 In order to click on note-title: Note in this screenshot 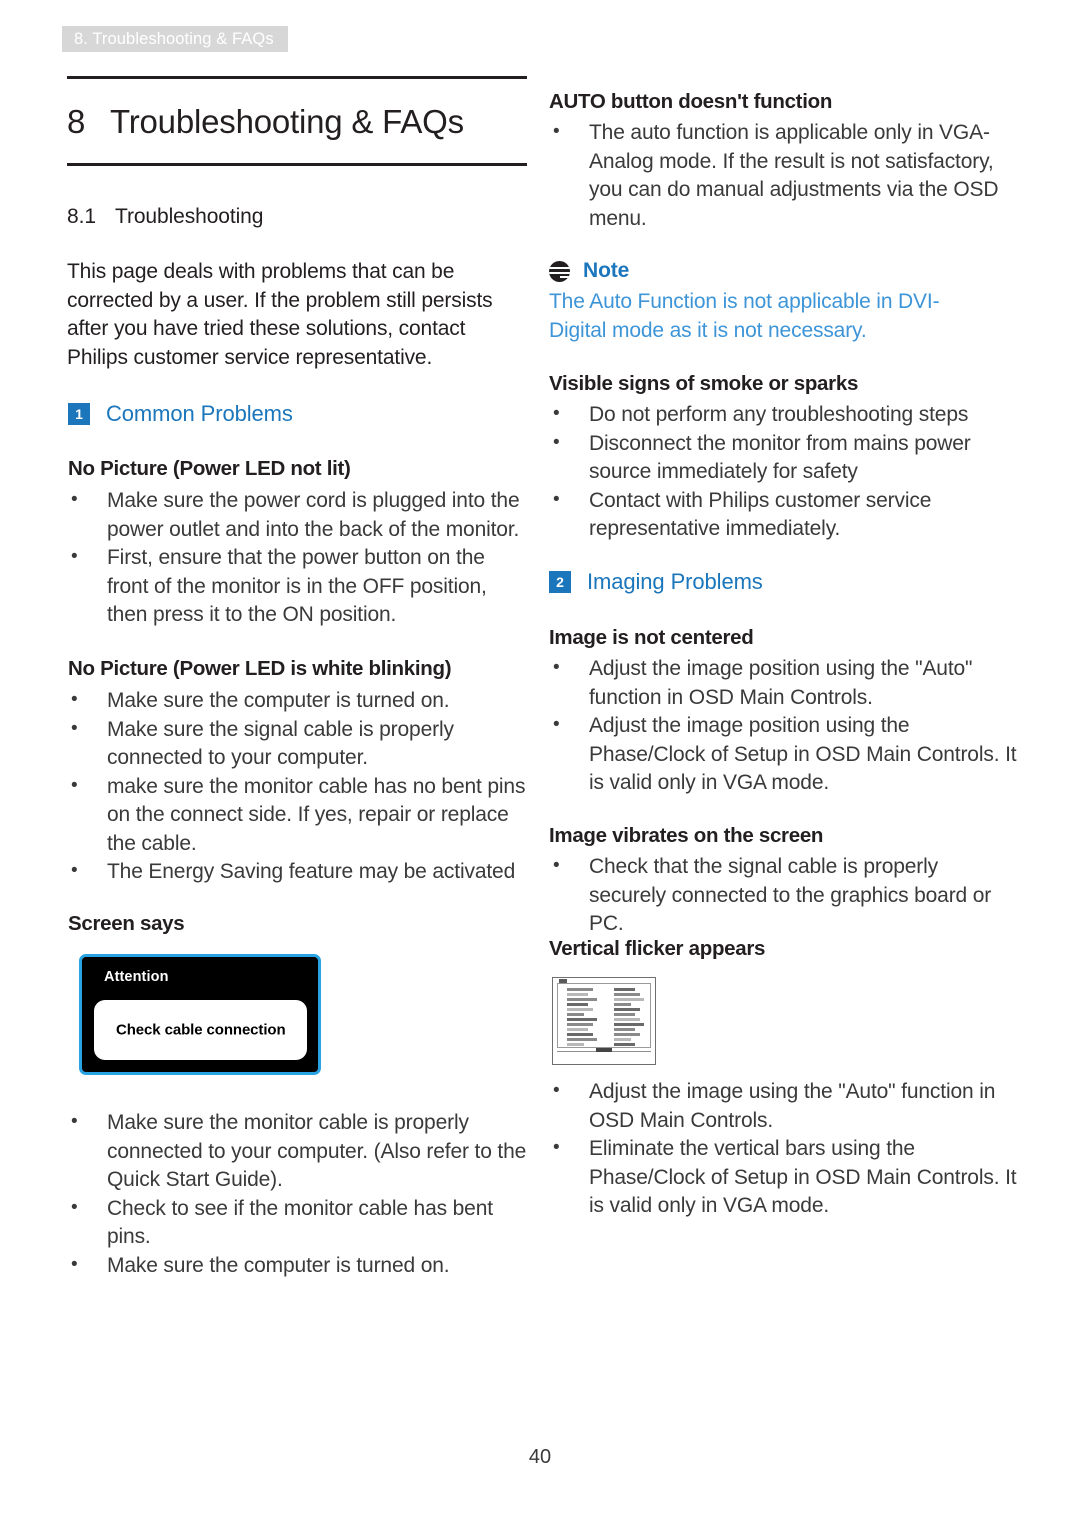, I will do `click(606, 270)`.